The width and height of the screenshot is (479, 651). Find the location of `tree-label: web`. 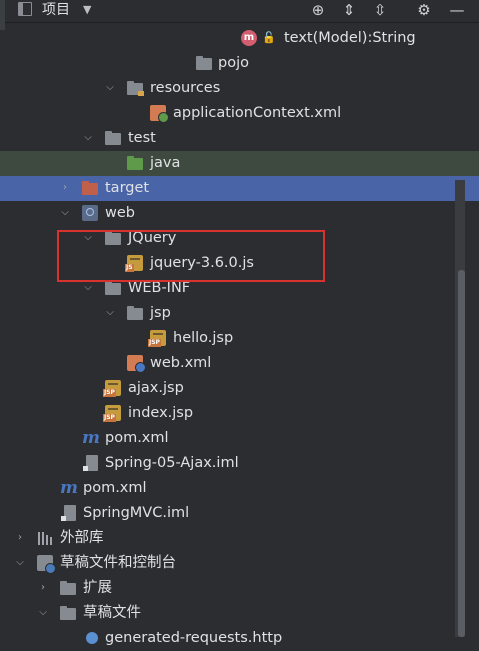

tree-label: web is located at coordinates (120, 213).